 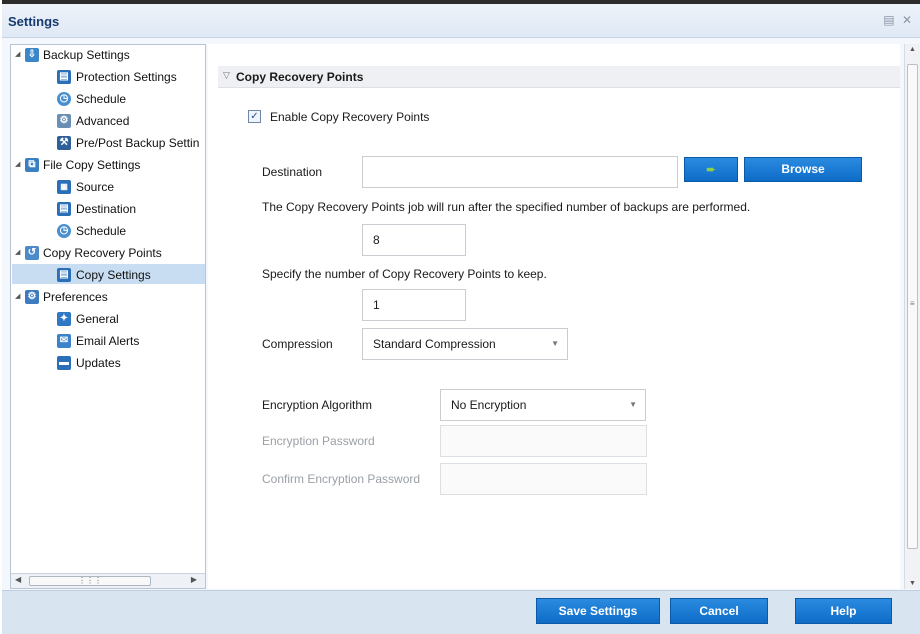 I want to click on tree-item-label: Backup Settings, so click(x=86, y=55).